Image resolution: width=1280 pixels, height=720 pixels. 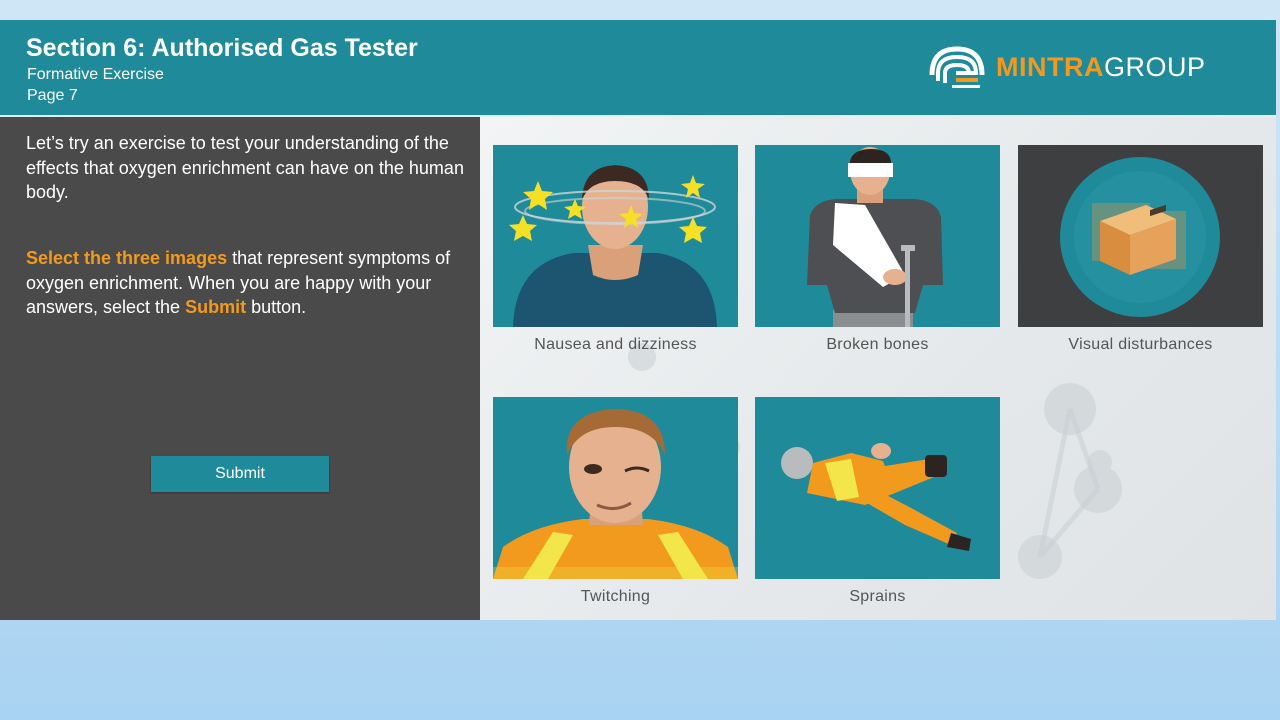 What do you see at coordinates (877, 596) in the screenshot?
I see `option-label: Sprains` at bounding box center [877, 596].